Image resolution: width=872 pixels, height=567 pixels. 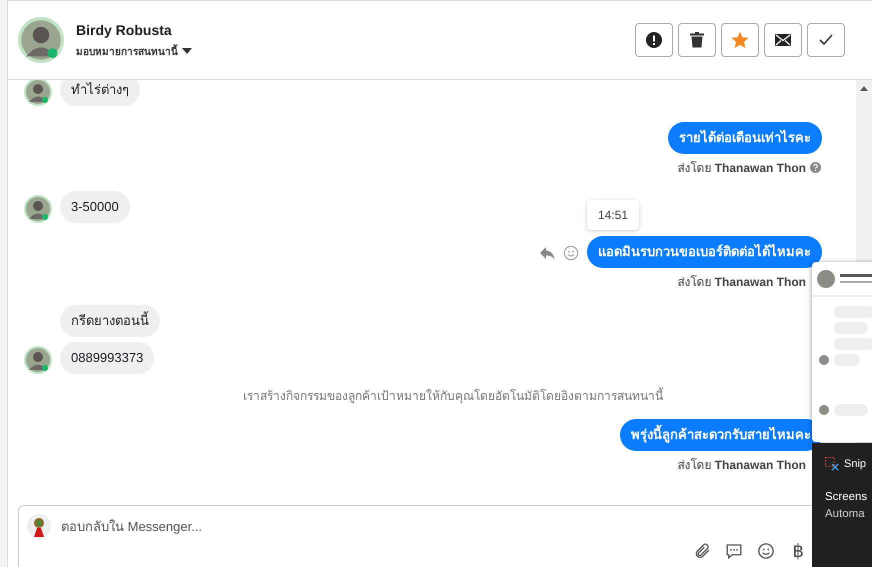 I want to click on scissors-icon, so click(x=832, y=464).